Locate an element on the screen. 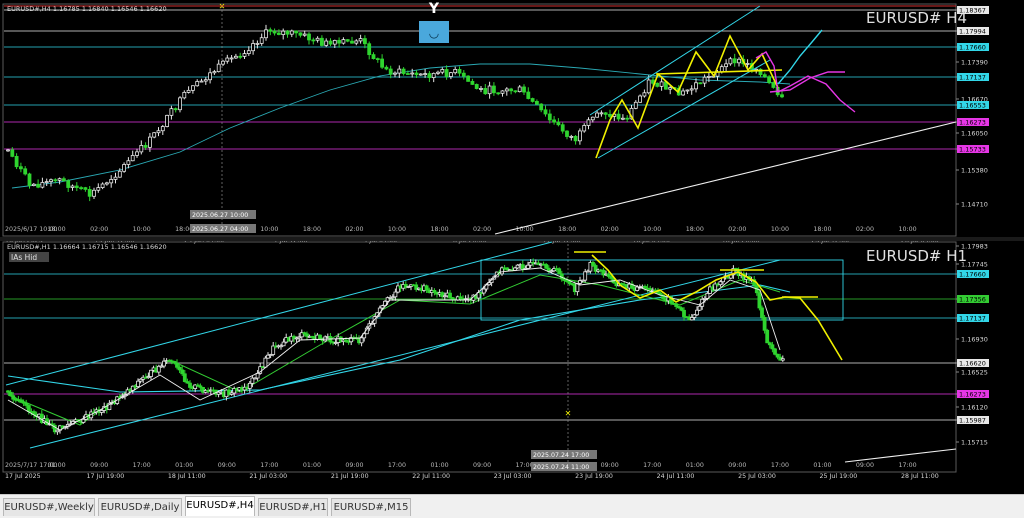 The height and width of the screenshot is (518, 1024). tab-m15: EURUSD#,M15 is located at coordinates (371, 507).